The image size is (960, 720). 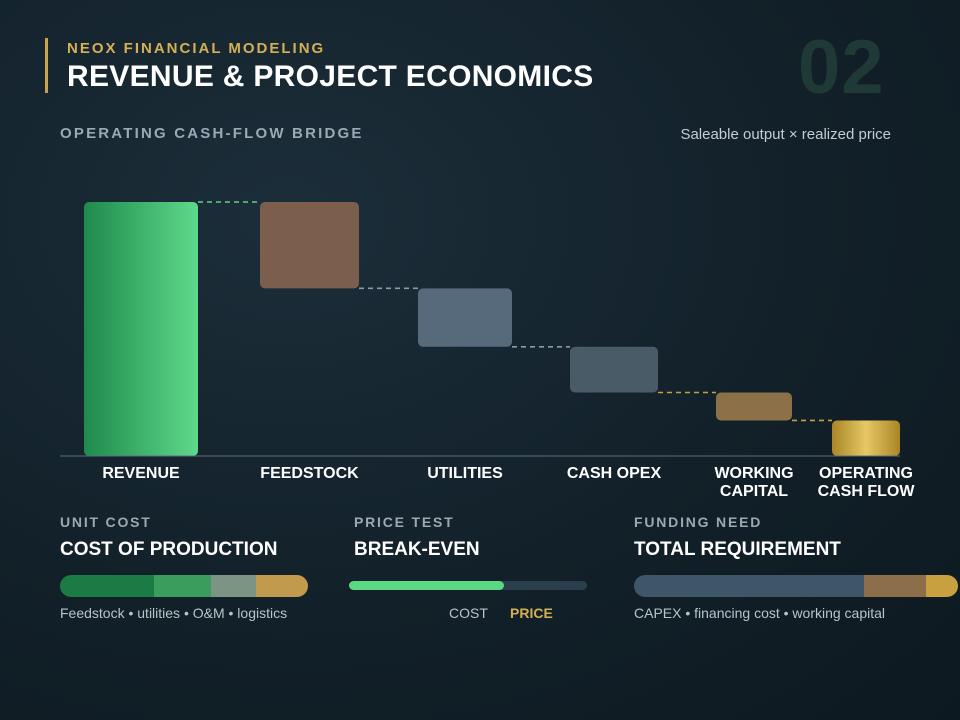 What do you see at coordinates (141, 329) in the screenshot?
I see `bar-revenue` at bounding box center [141, 329].